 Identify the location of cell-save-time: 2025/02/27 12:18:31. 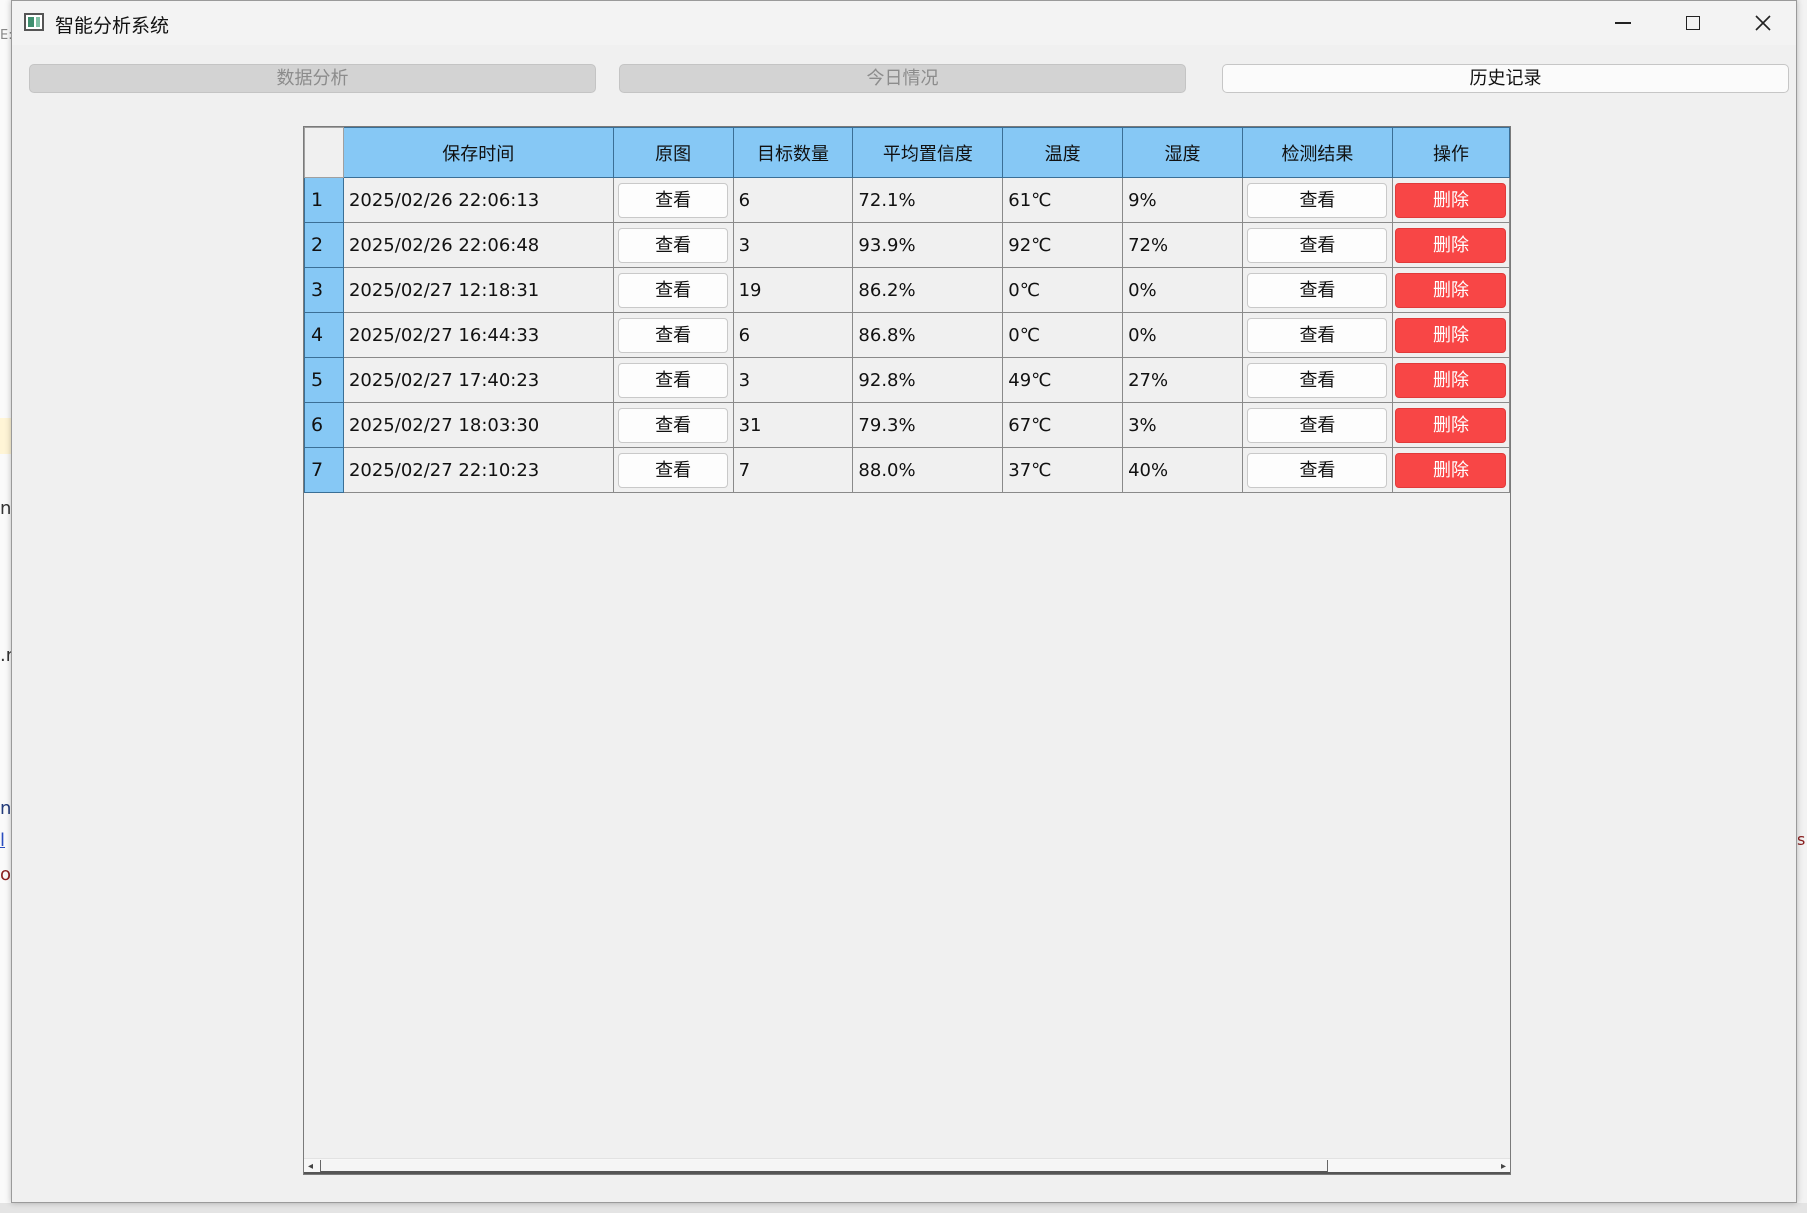
(478, 290).